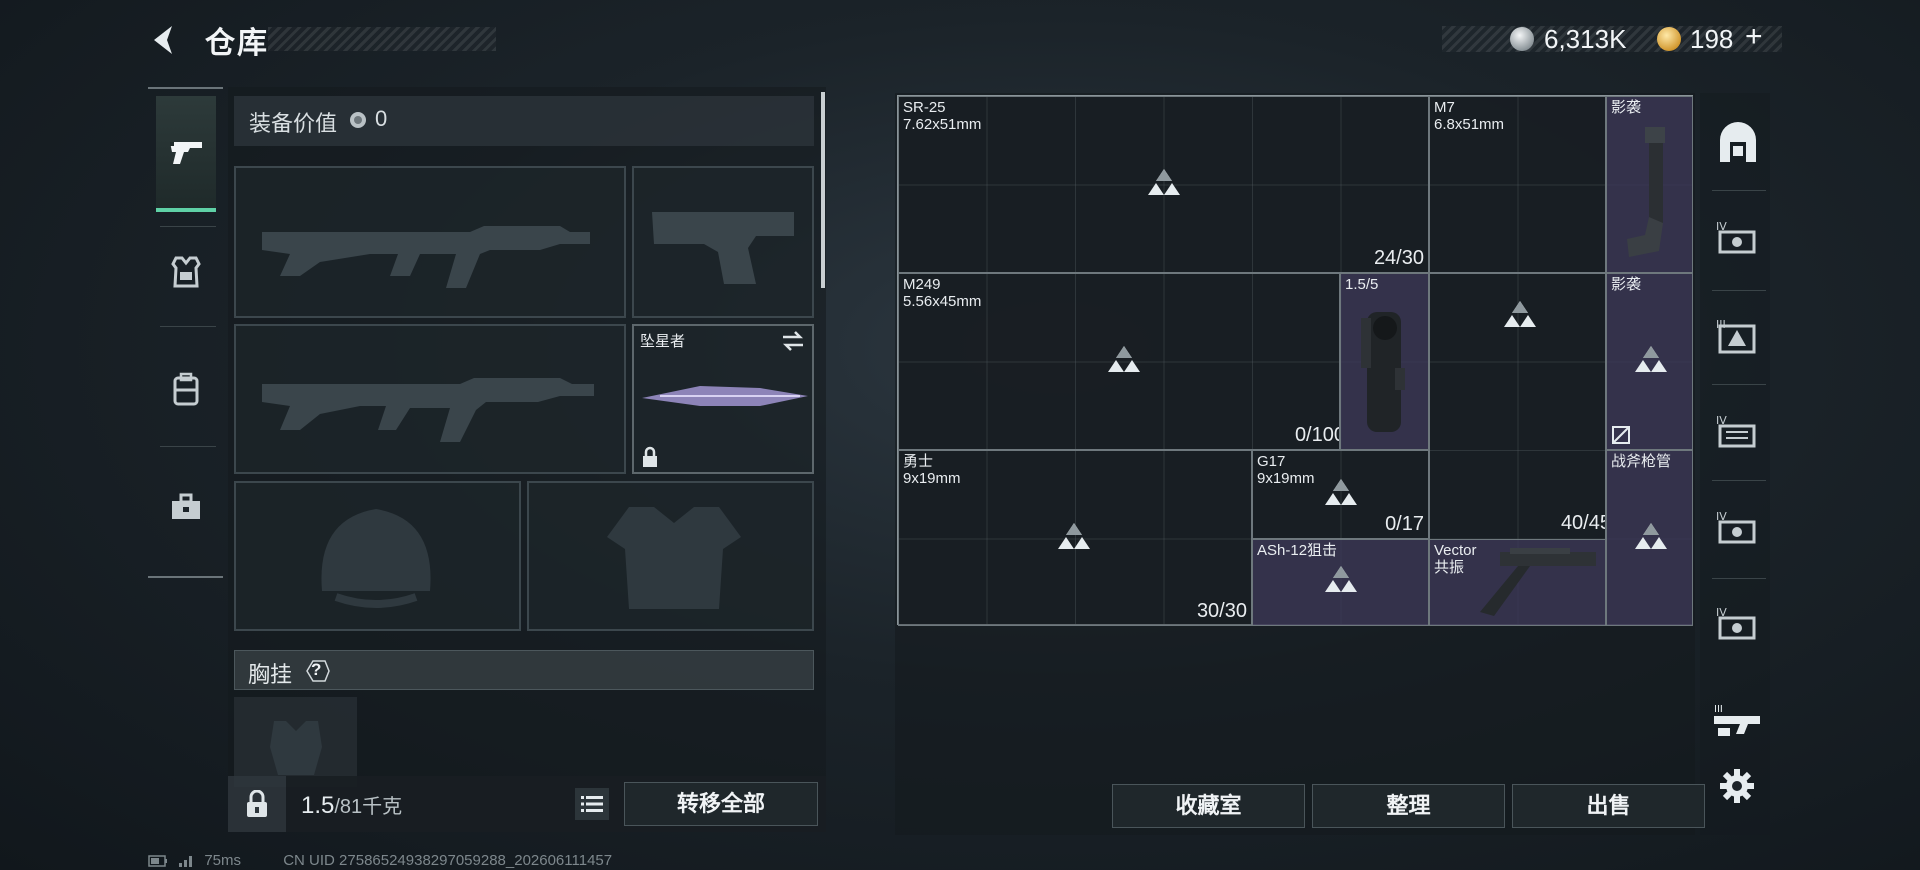 The image size is (1920, 870). What do you see at coordinates (1738, 336) in the screenshot?
I see `case-warning-icon: III` at bounding box center [1738, 336].